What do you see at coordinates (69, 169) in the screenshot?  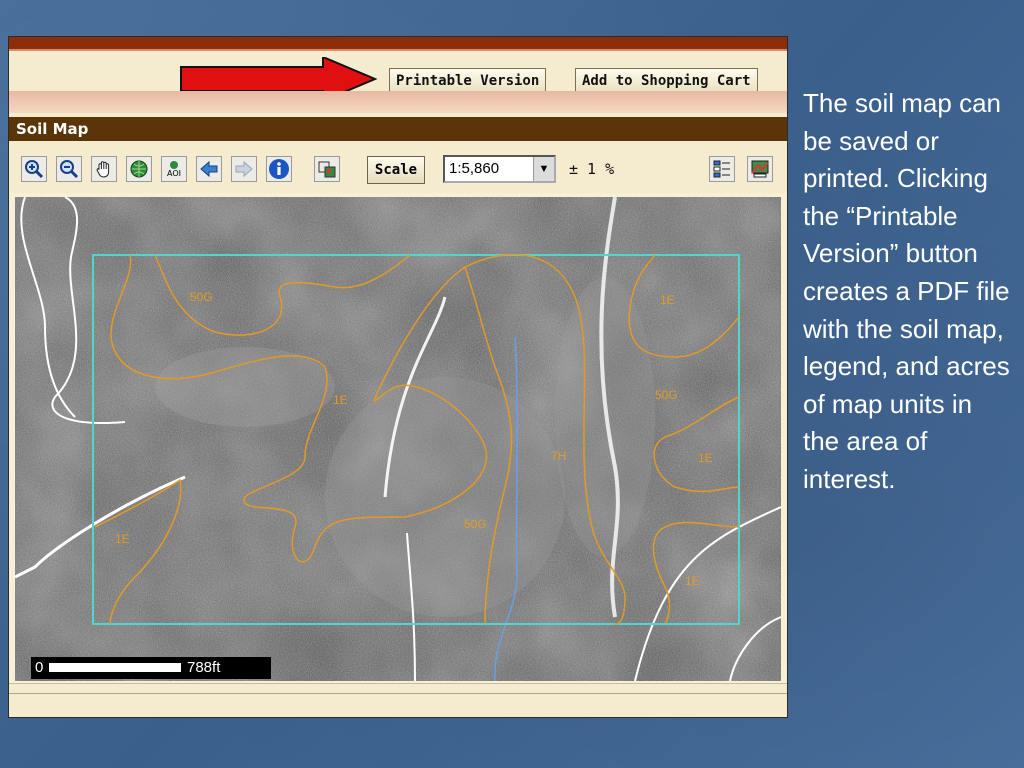 I see `zoom-out-icon` at bounding box center [69, 169].